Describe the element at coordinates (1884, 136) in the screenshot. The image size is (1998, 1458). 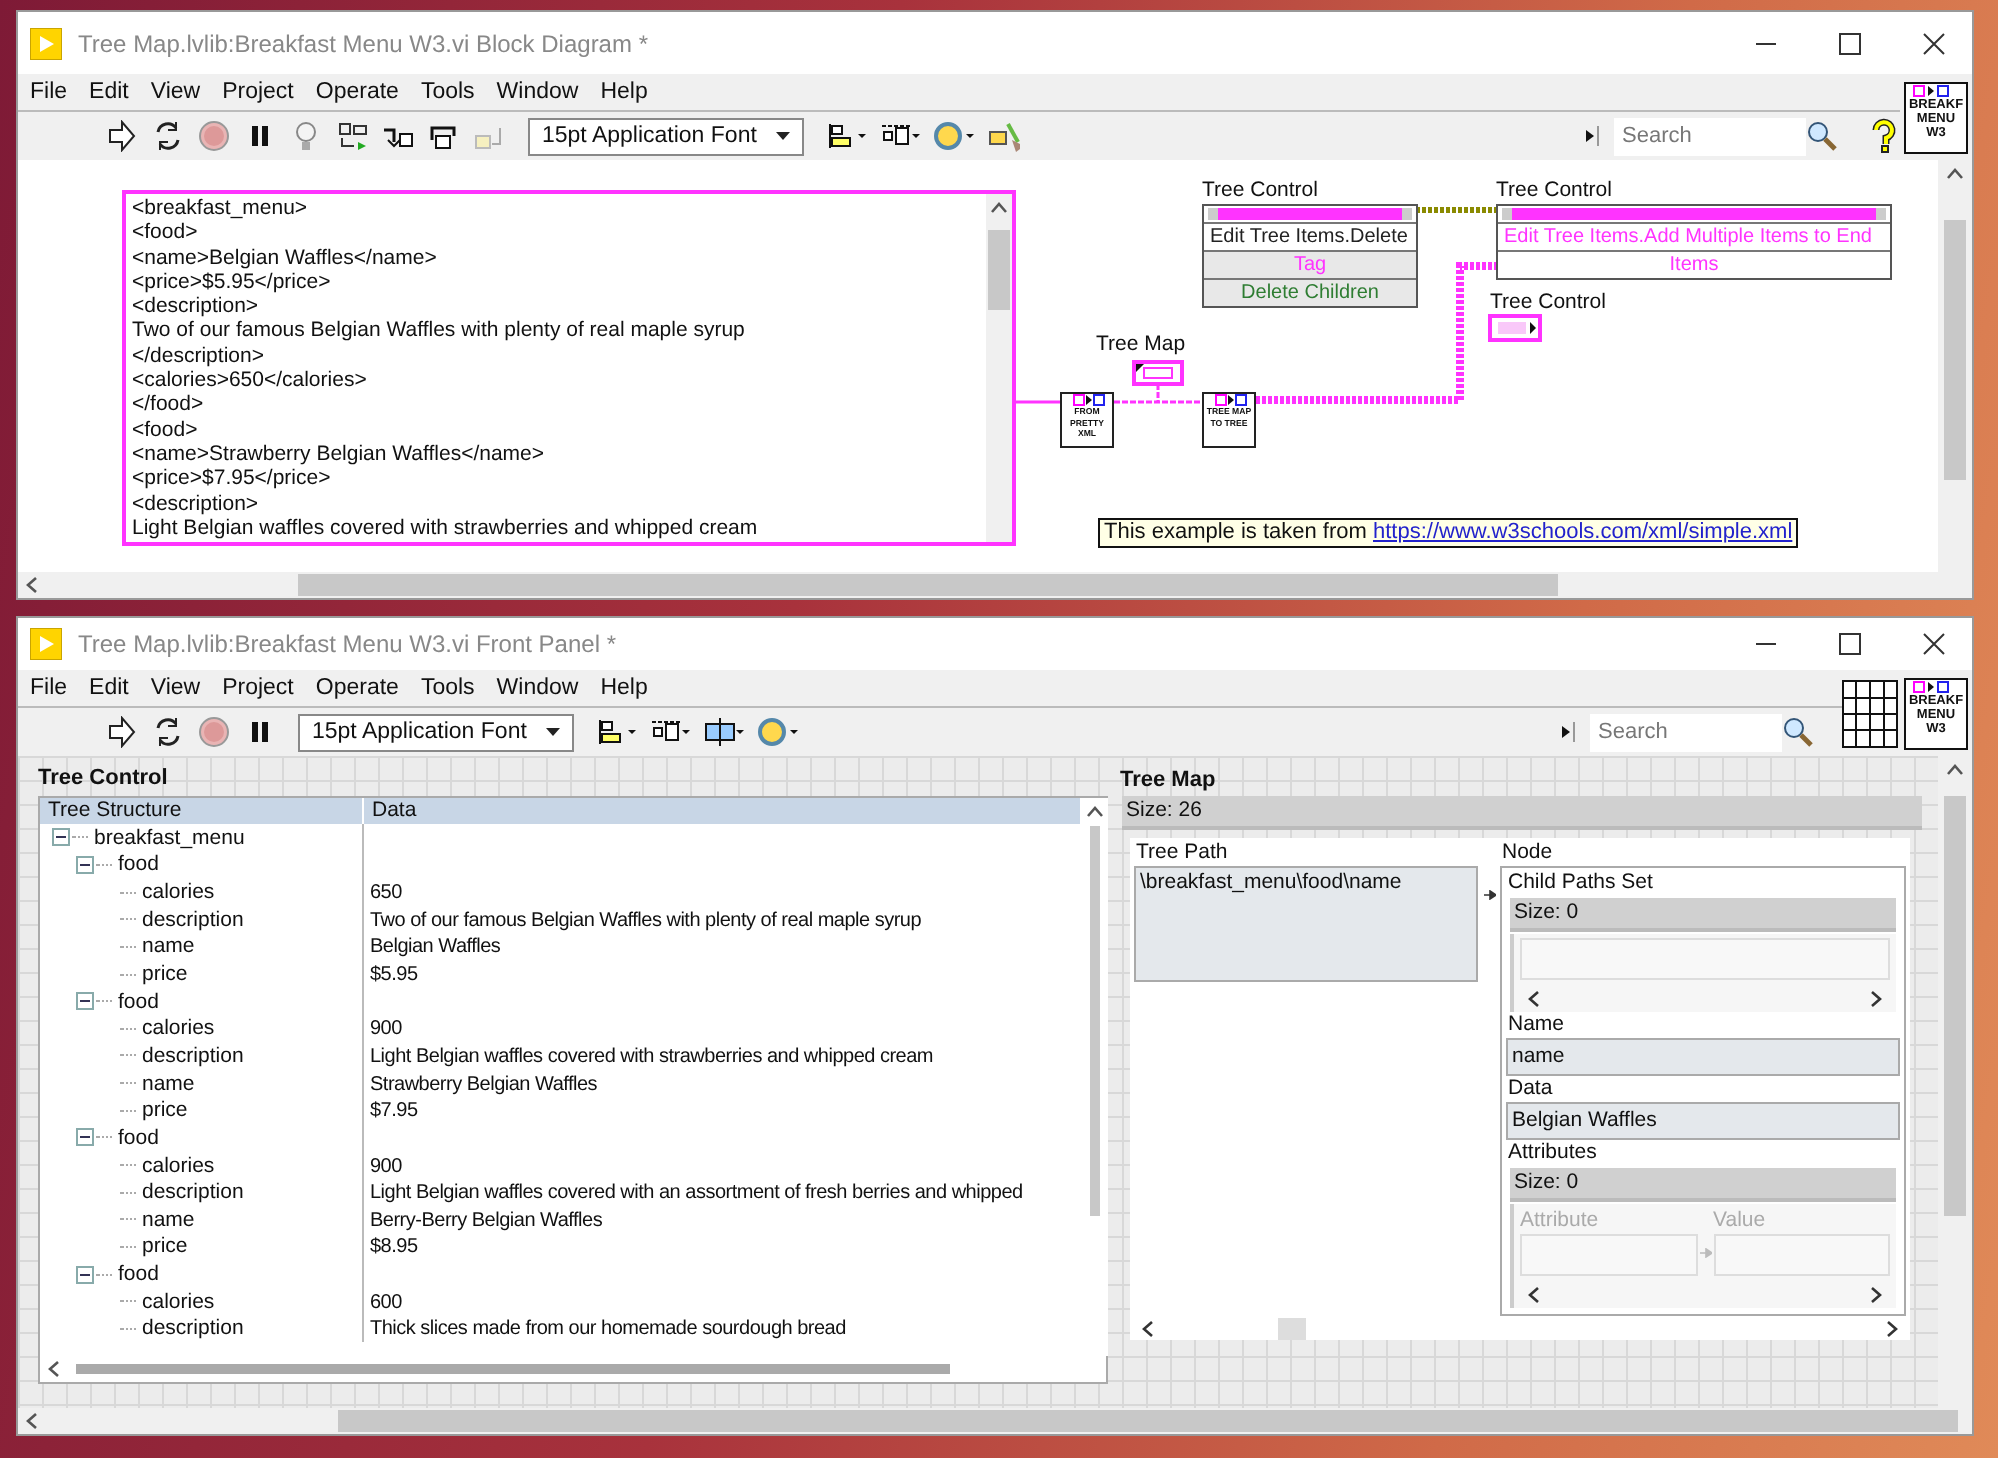
I see `help-icon` at that location.